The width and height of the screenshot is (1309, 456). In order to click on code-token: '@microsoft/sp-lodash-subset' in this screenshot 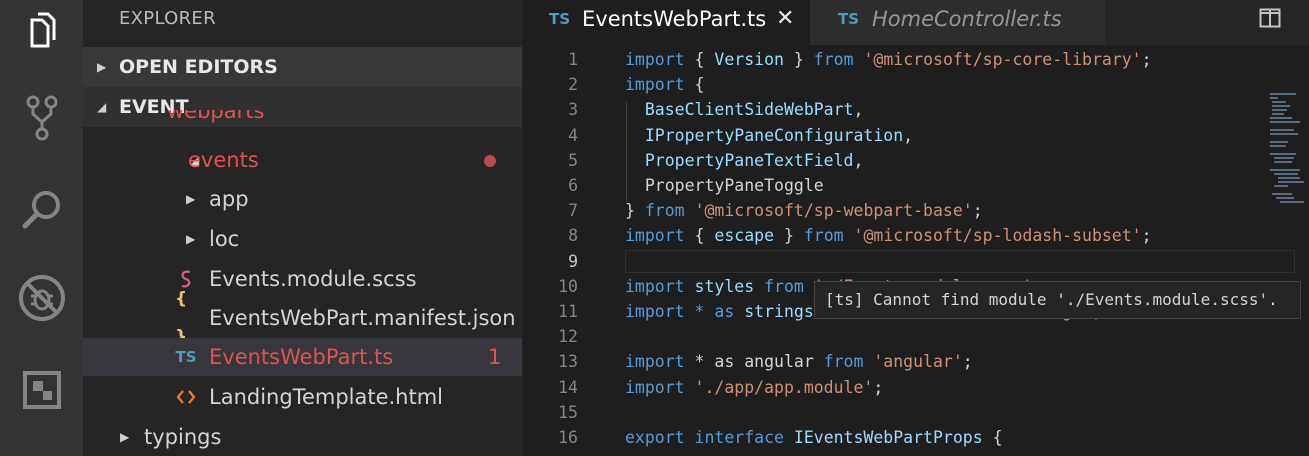, I will do `click(997, 236)`.